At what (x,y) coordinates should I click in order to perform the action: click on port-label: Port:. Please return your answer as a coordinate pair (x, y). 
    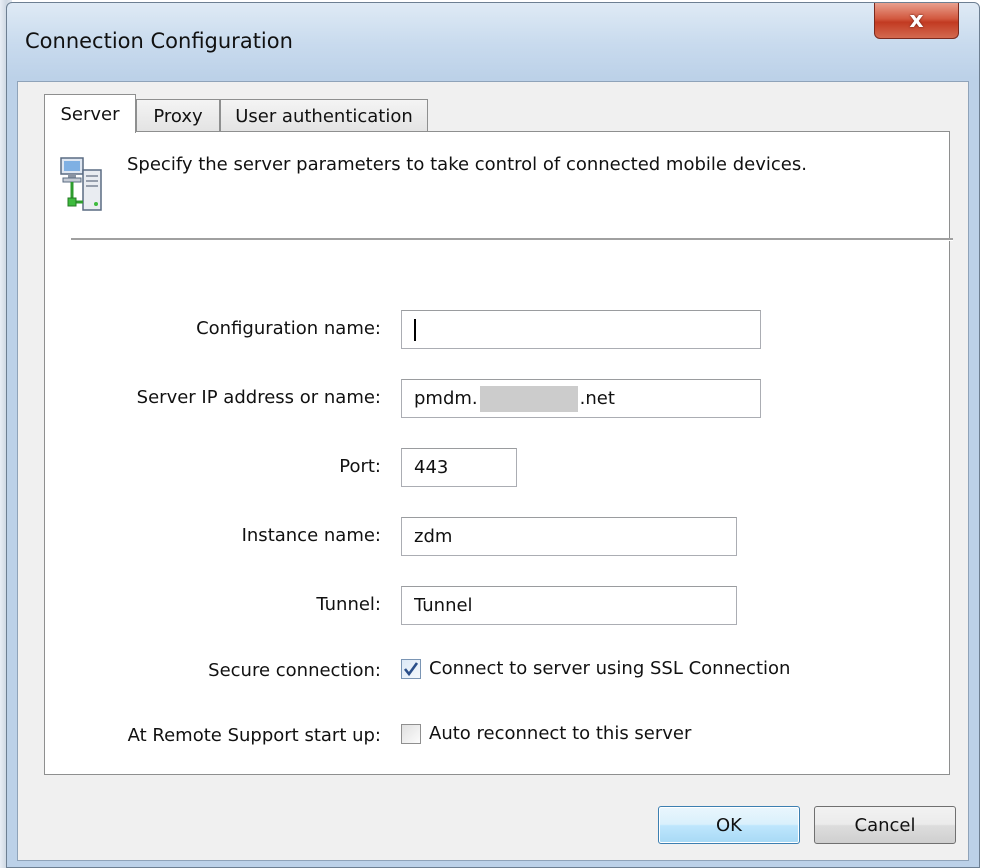
    Looking at the image, I should click on (360, 466).